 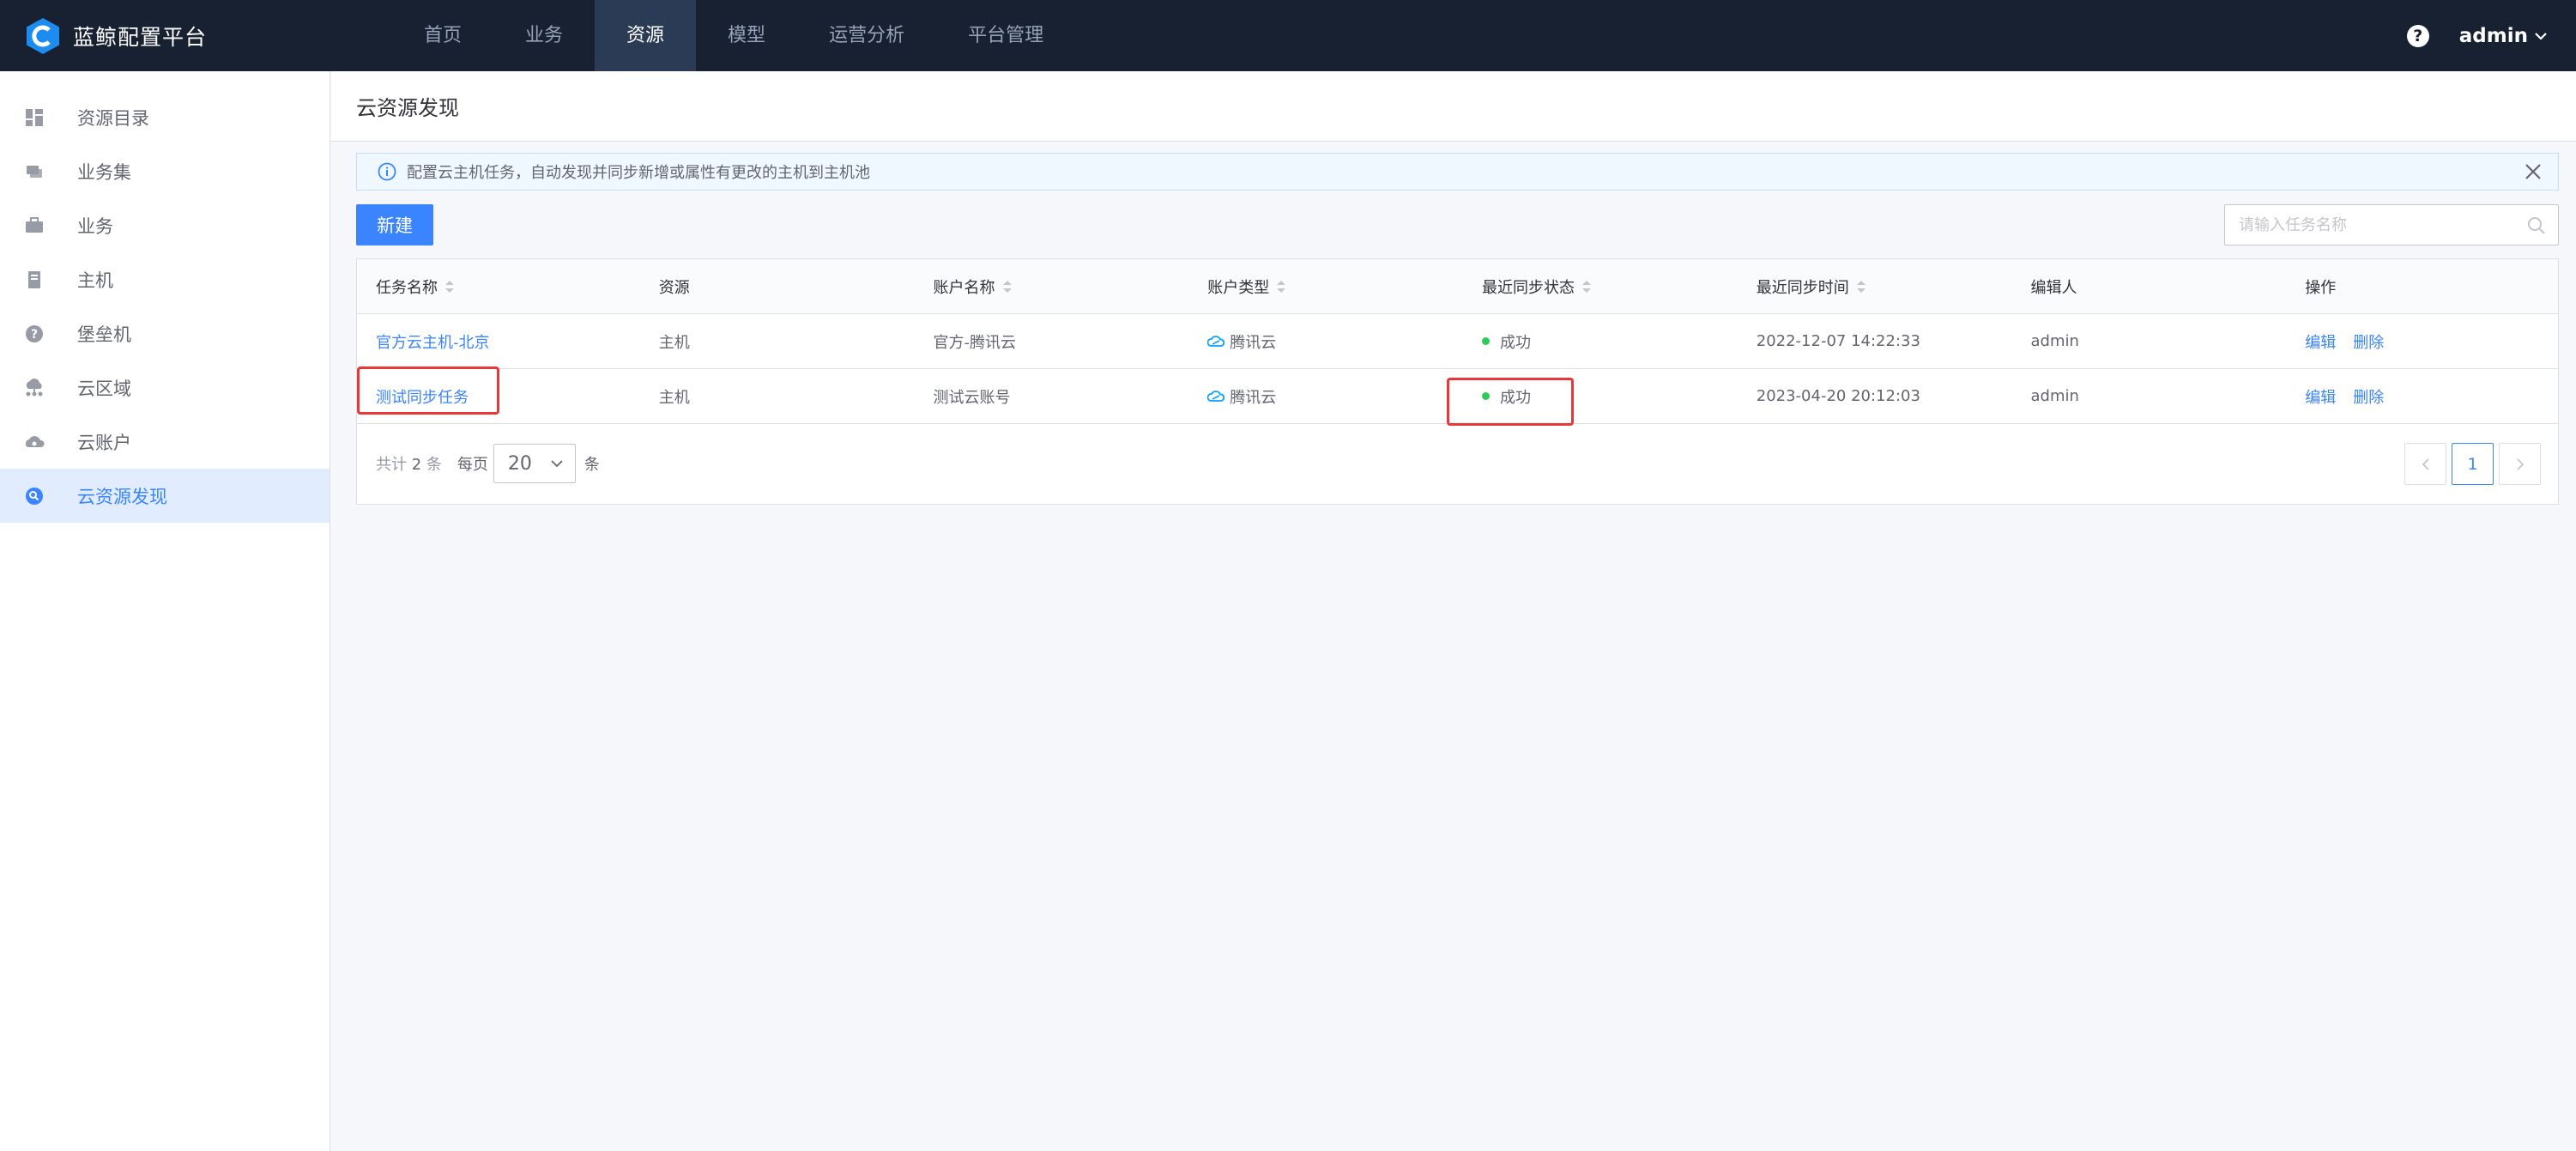 I want to click on business-set-icon, so click(x=34, y=171).